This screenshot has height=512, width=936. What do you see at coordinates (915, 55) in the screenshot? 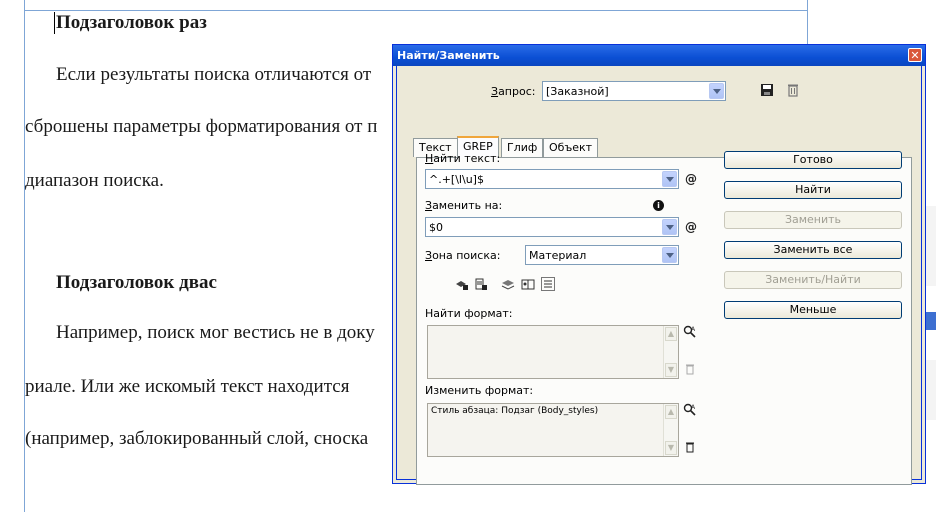
I see `close-button: ✕` at bounding box center [915, 55].